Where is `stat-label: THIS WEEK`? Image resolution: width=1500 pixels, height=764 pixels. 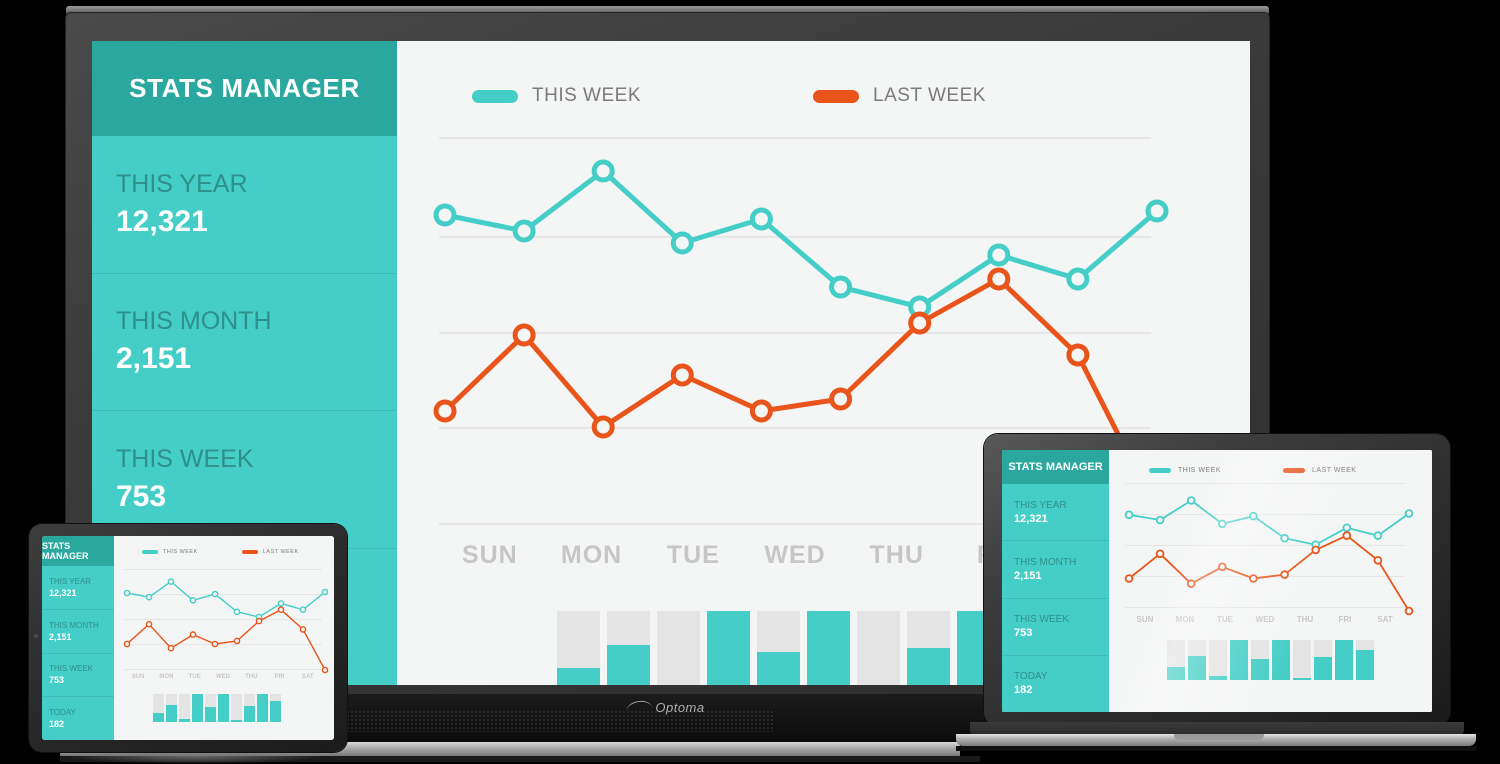 stat-label: THIS WEEK is located at coordinates (71, 669).